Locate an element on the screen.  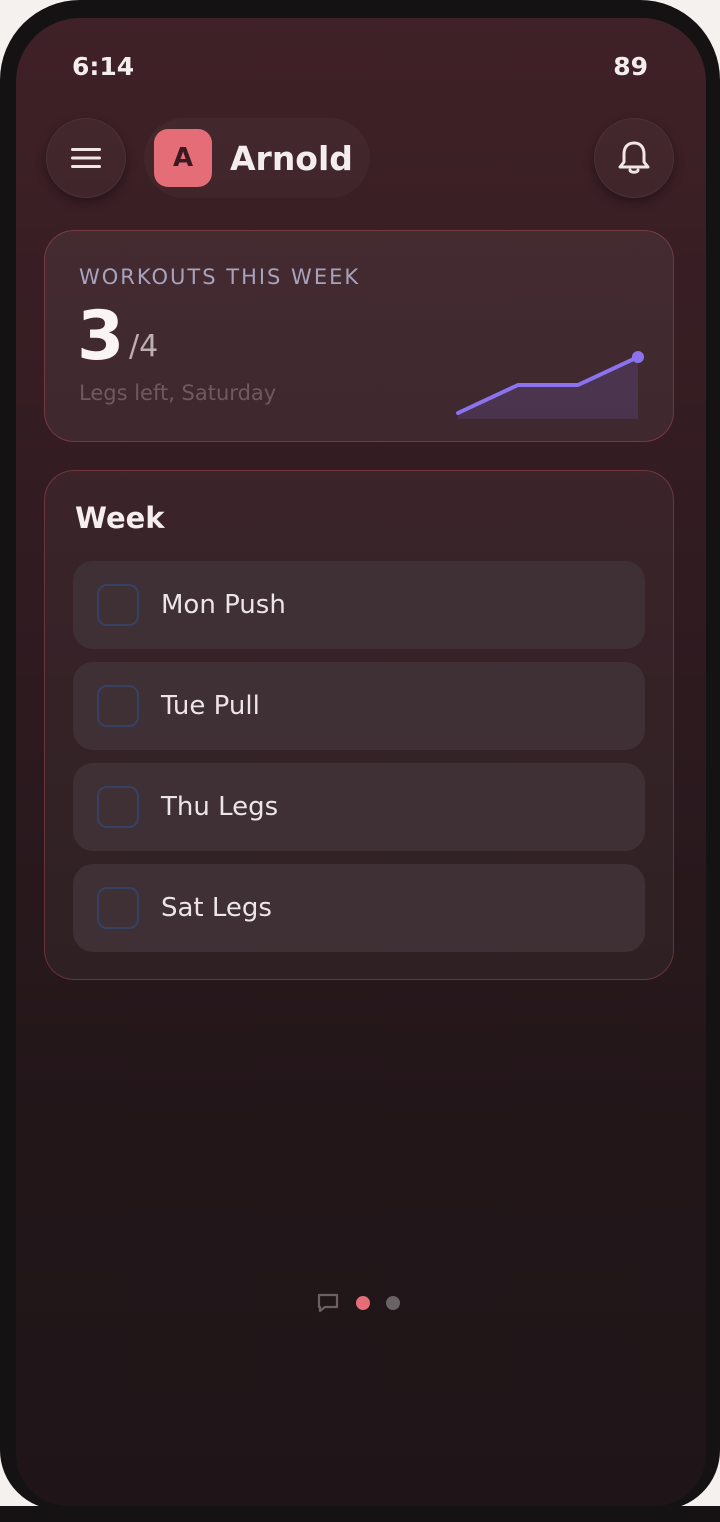
task-row: Tue Pull is located at coordinates (359, 706).